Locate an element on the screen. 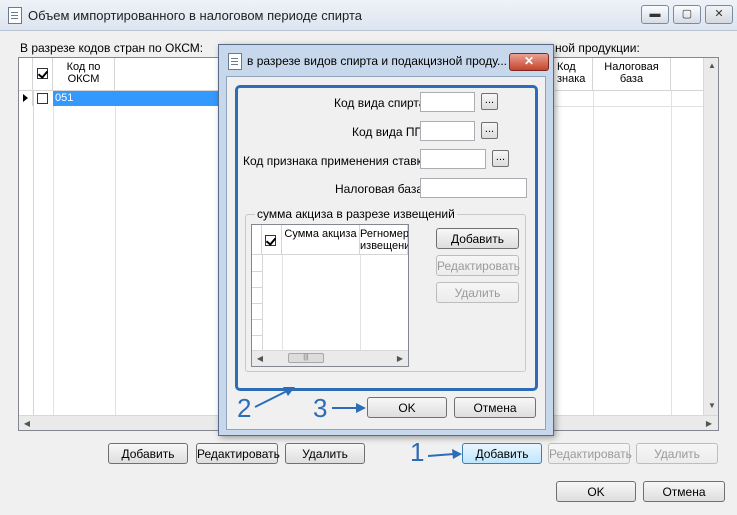 The width and height of the screenshot is (737, 515). spirit-code-input is located at coordinates (447, 102).